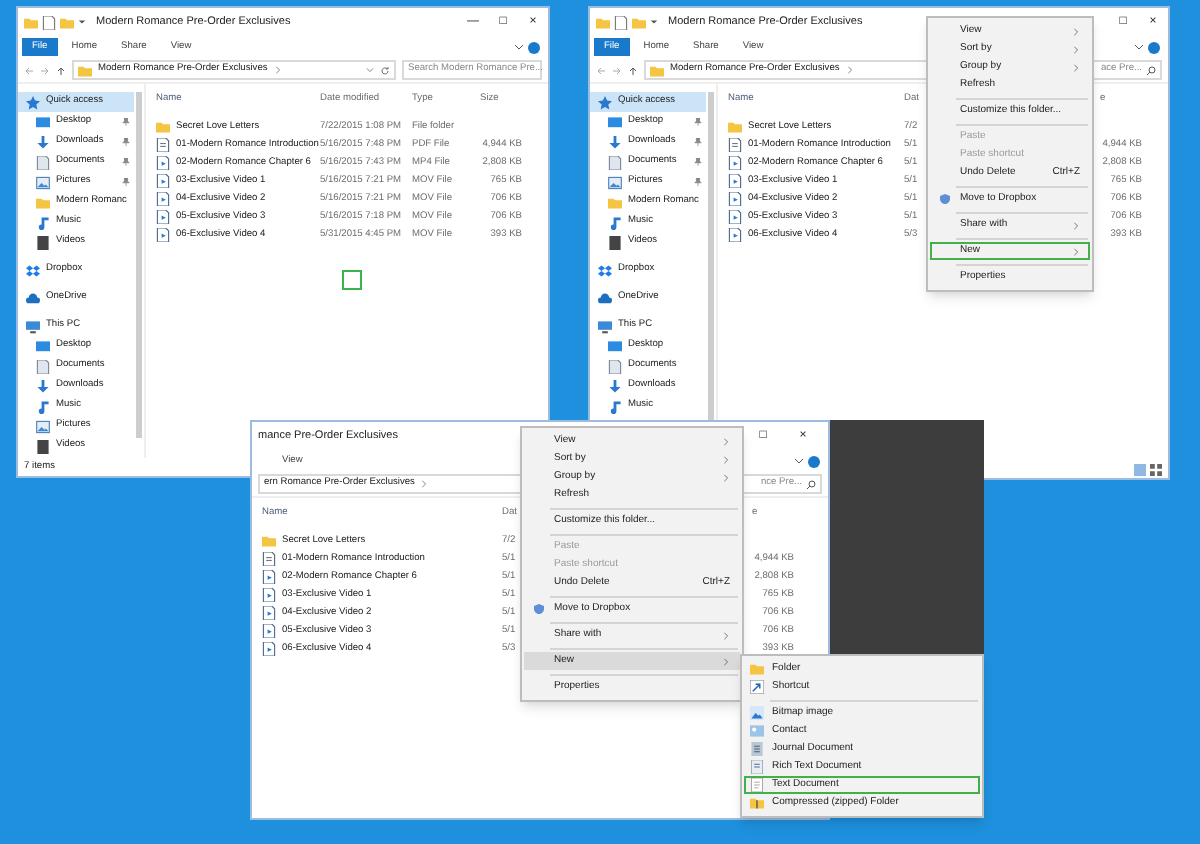 The image size is (1200, 844). What do you see at coordinates (385, 70) in the screenshot?
I see `refresh-icon` at bounding box center [385, 70].